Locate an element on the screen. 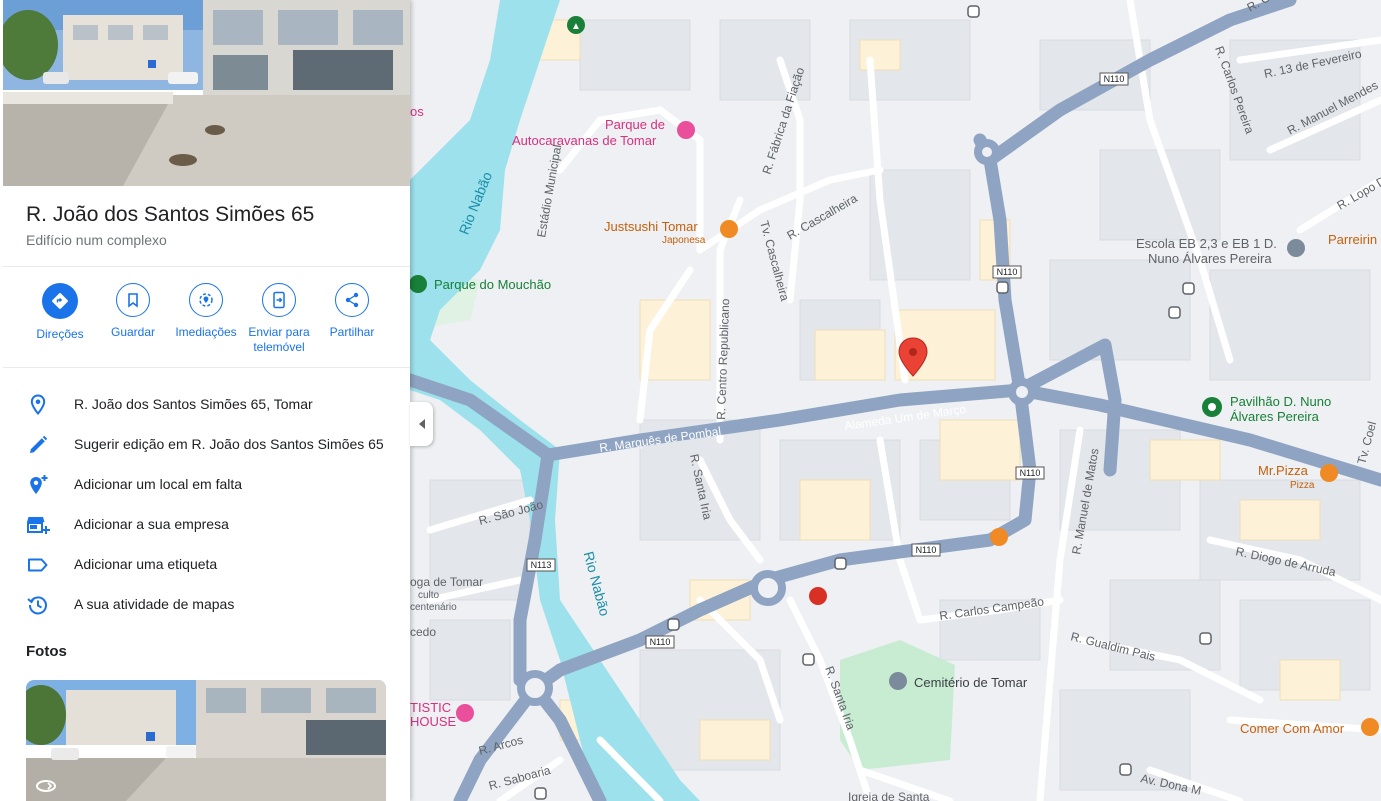 This screenshot has height=801, width=1381. add-location-icon is located at coordinates (39, 484).